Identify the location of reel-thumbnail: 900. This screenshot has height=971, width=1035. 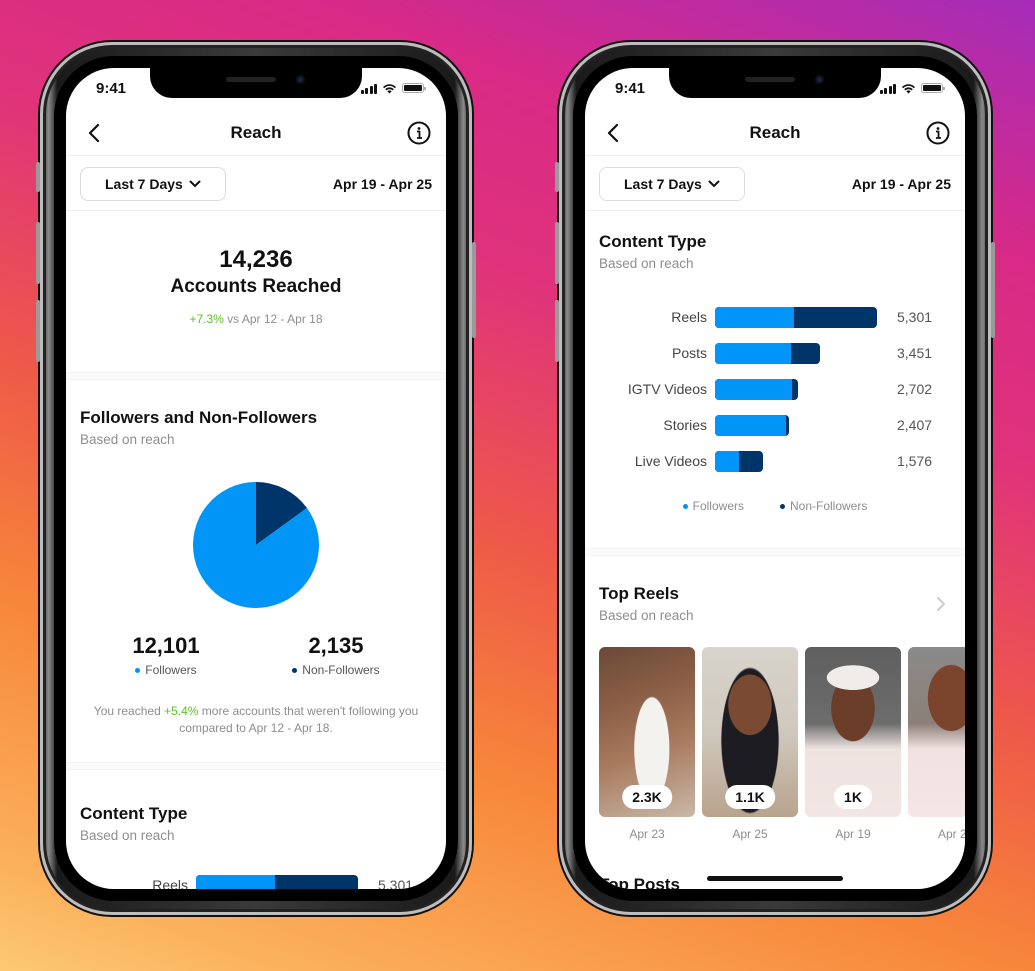
(936, 732).